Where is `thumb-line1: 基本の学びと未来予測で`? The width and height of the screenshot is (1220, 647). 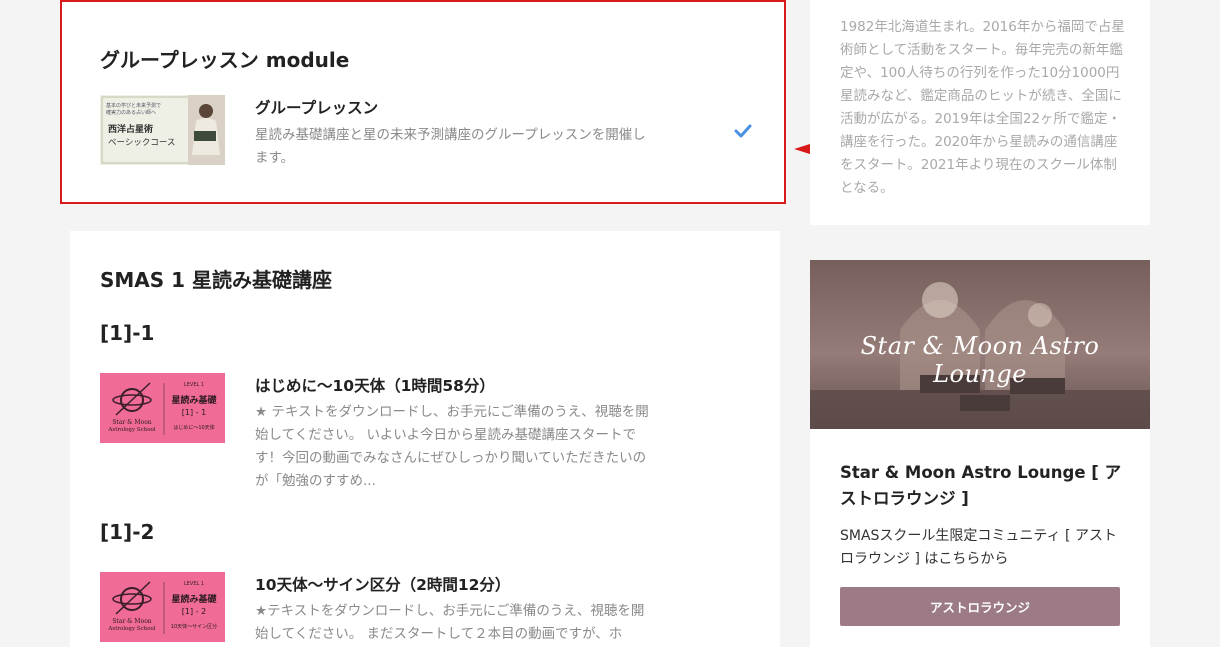
thumb-line1: 基本の学びと未来予測で is located at coordinates (134, 106).